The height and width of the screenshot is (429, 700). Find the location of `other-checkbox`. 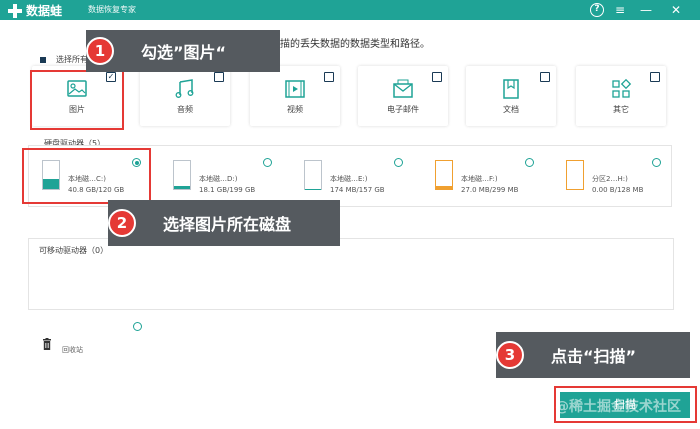

other-checkbox is located at coordinates (655, 77).